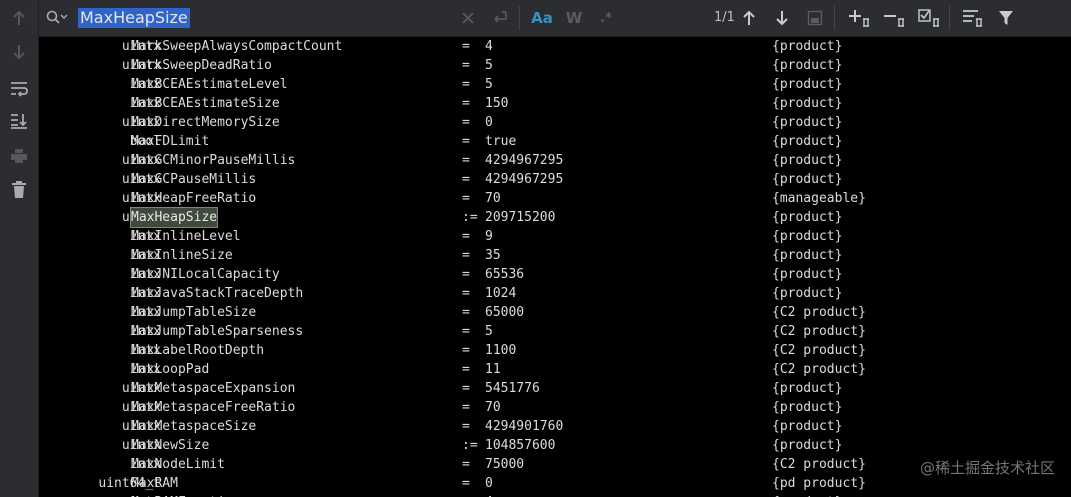 The image size is (1071, 497). Describe the element at coordinates (555, 350) in the screenshot. I see `console-line: intx MaxLabelRootDepth = 1100 {C2 product}` at that location.